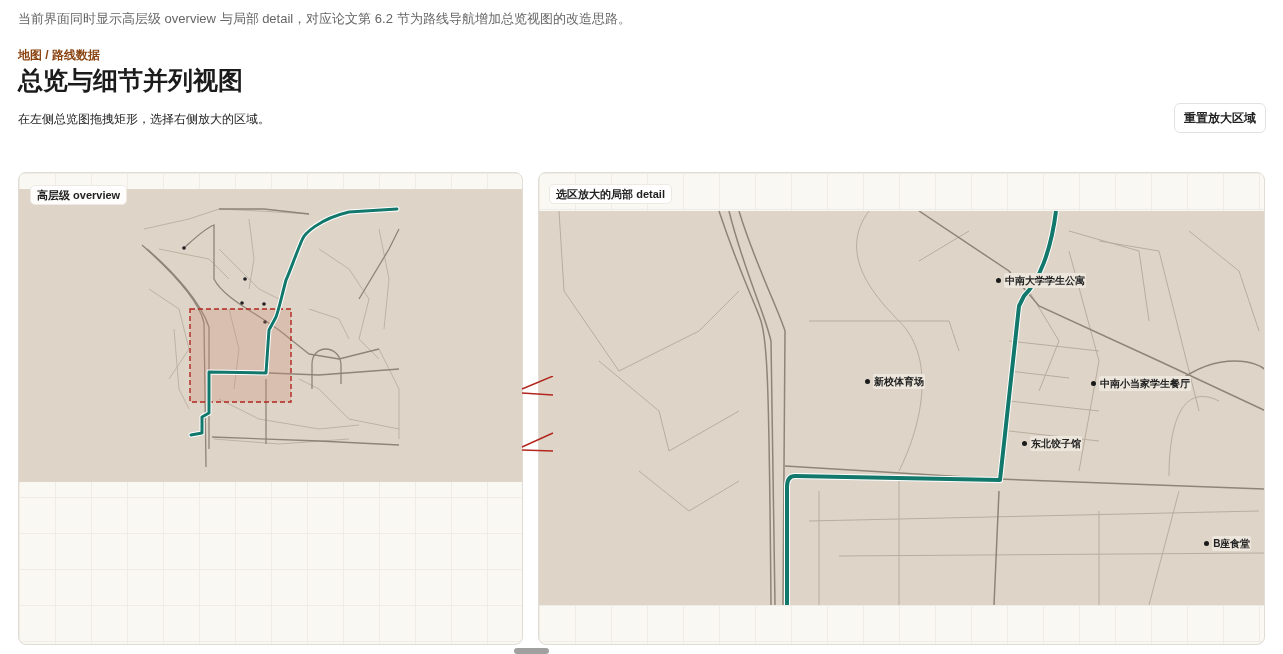 The image size is (1283, 654). What do you see at coordinates (59, 55) in the screenshot?
I see `breadcrumb: 地图 / 路线数据` at bounding box center [59, 55].